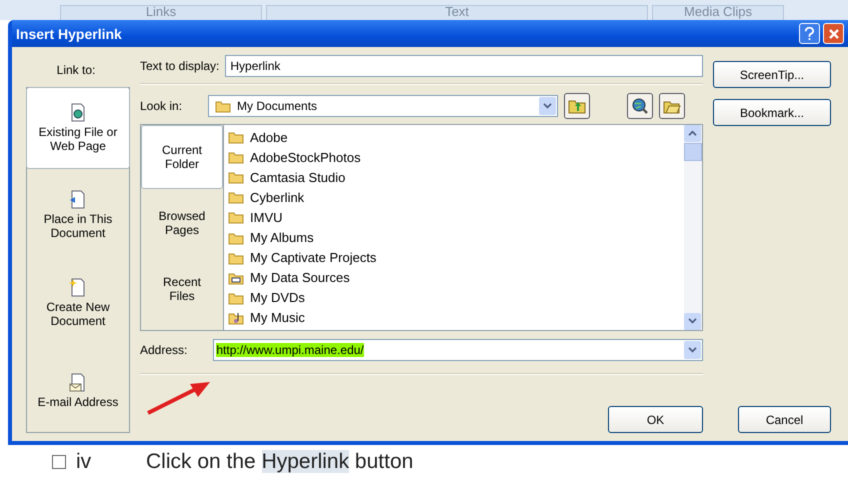  I want to click on link-type-button: Place in This Document, so click(78, 215).